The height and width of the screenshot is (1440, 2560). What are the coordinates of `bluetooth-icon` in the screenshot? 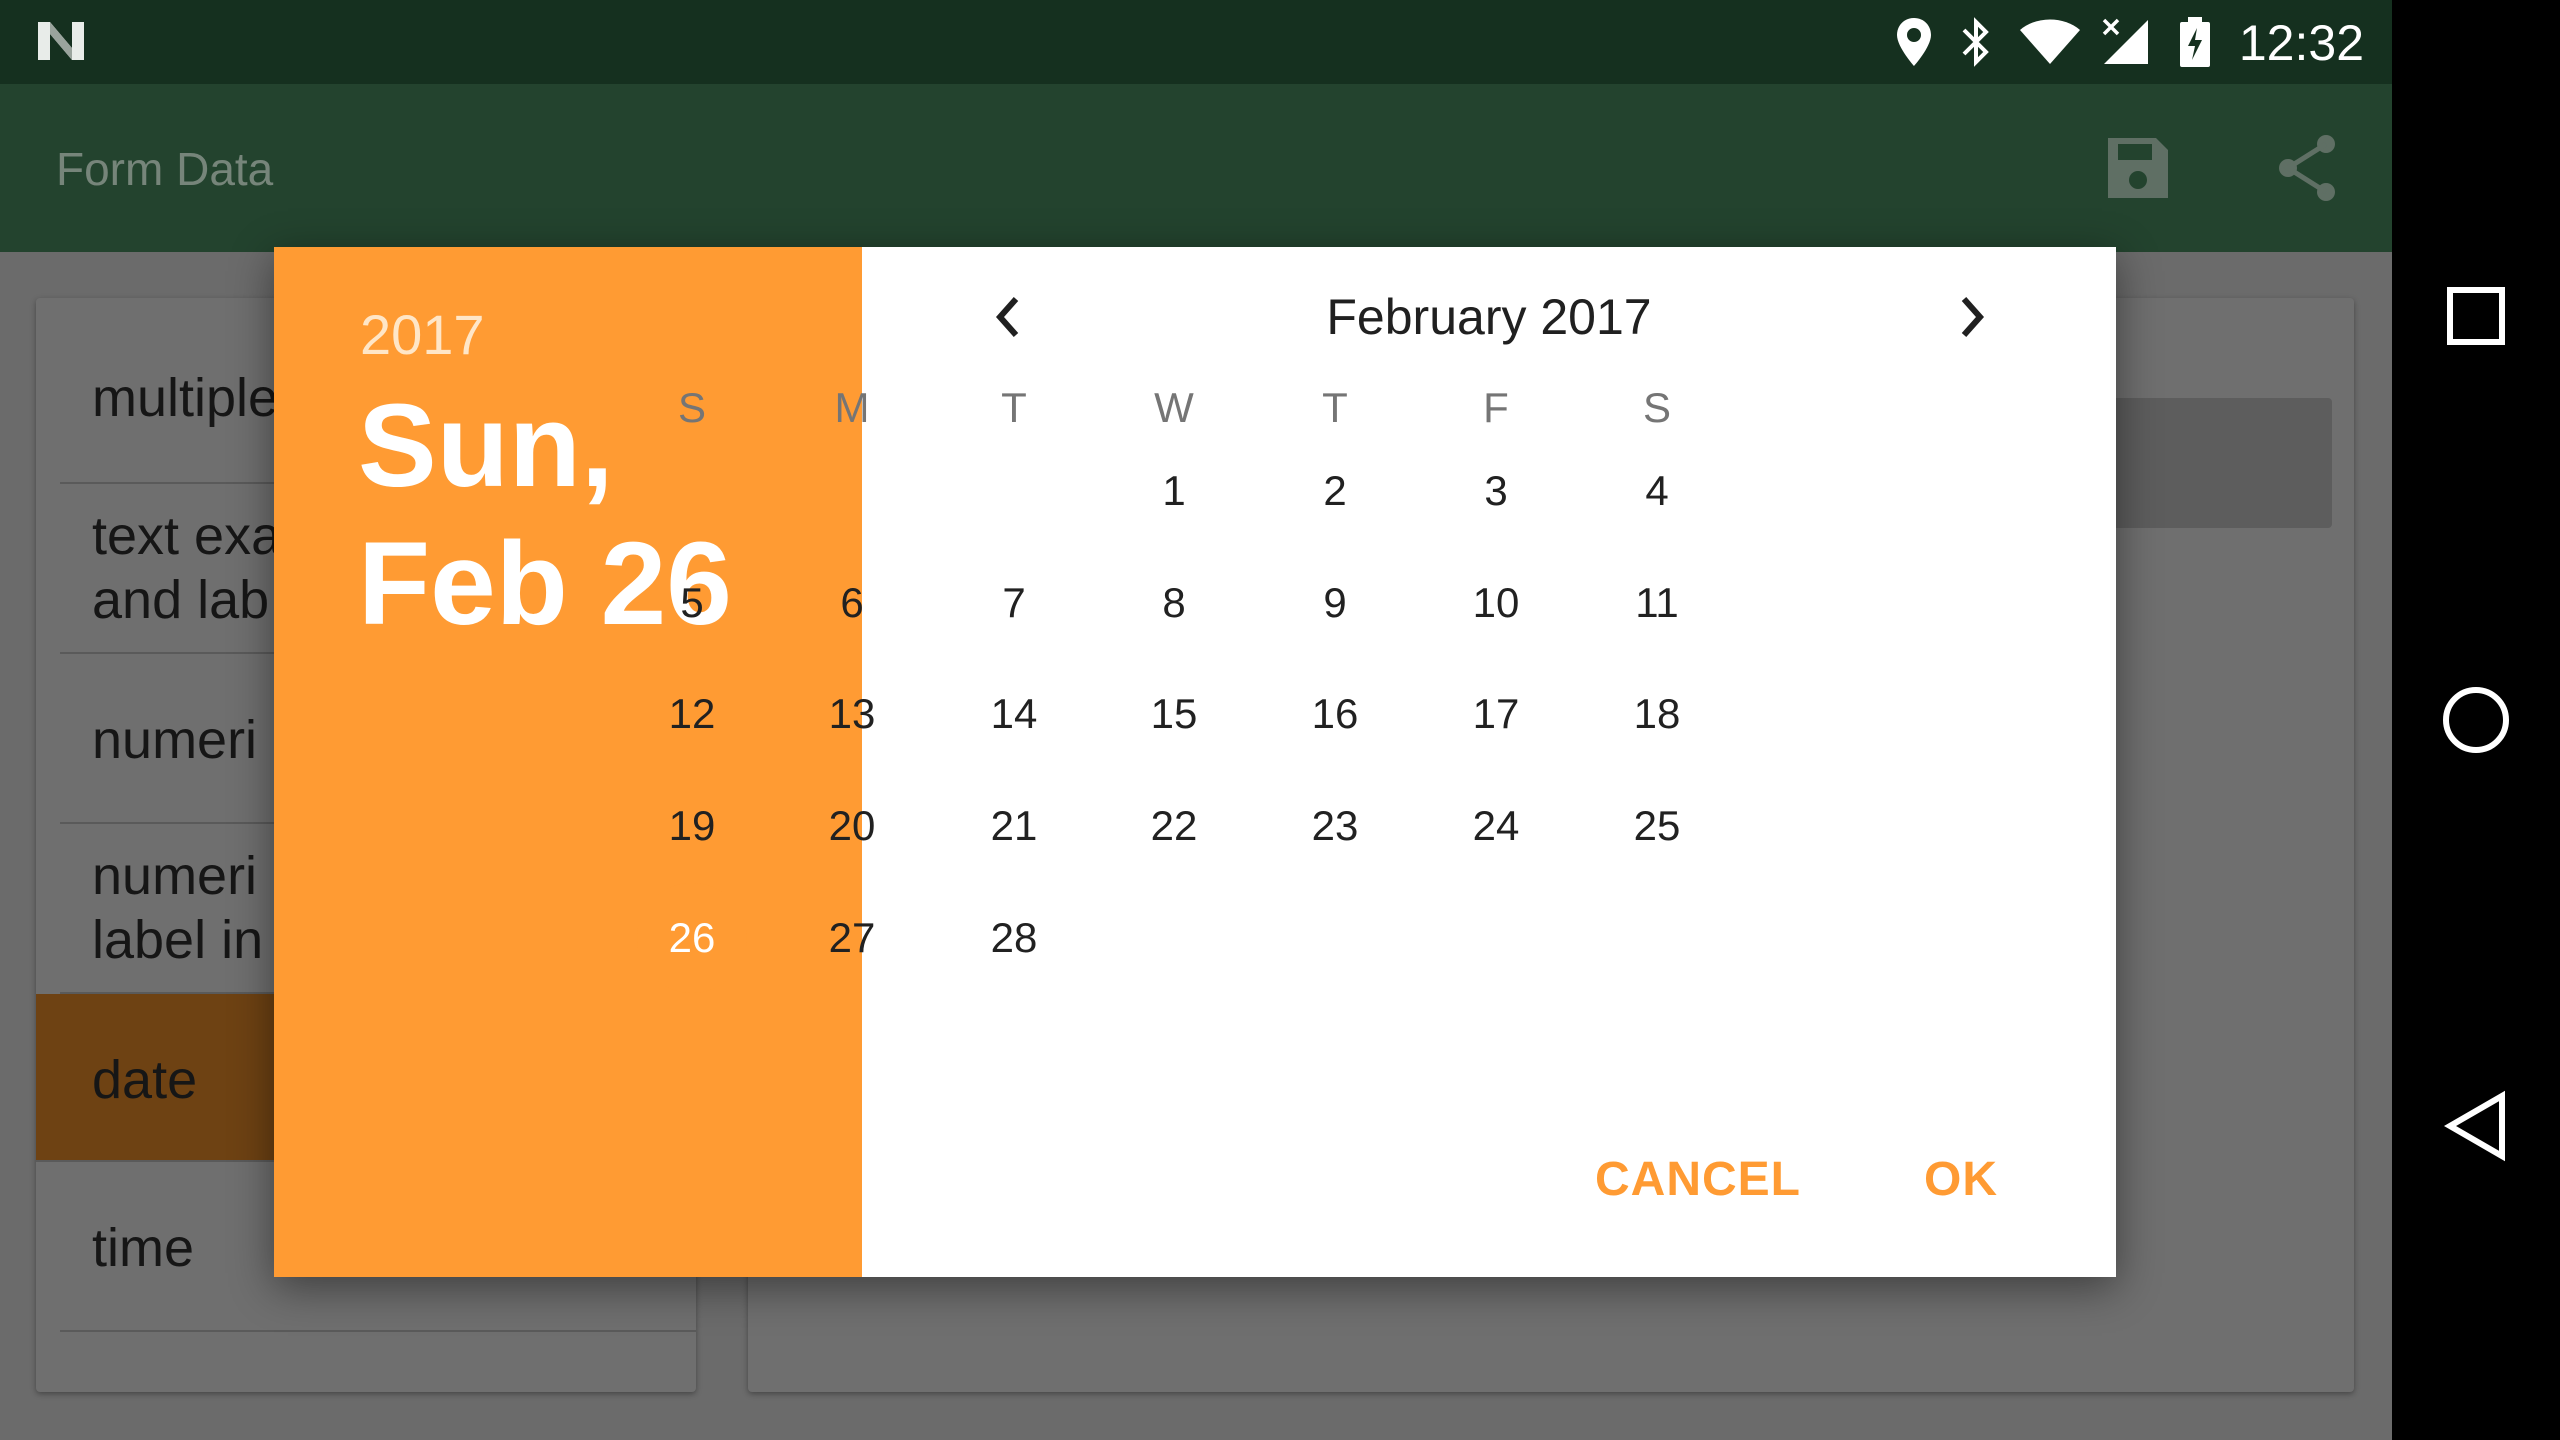 It's located at (1975, 42).